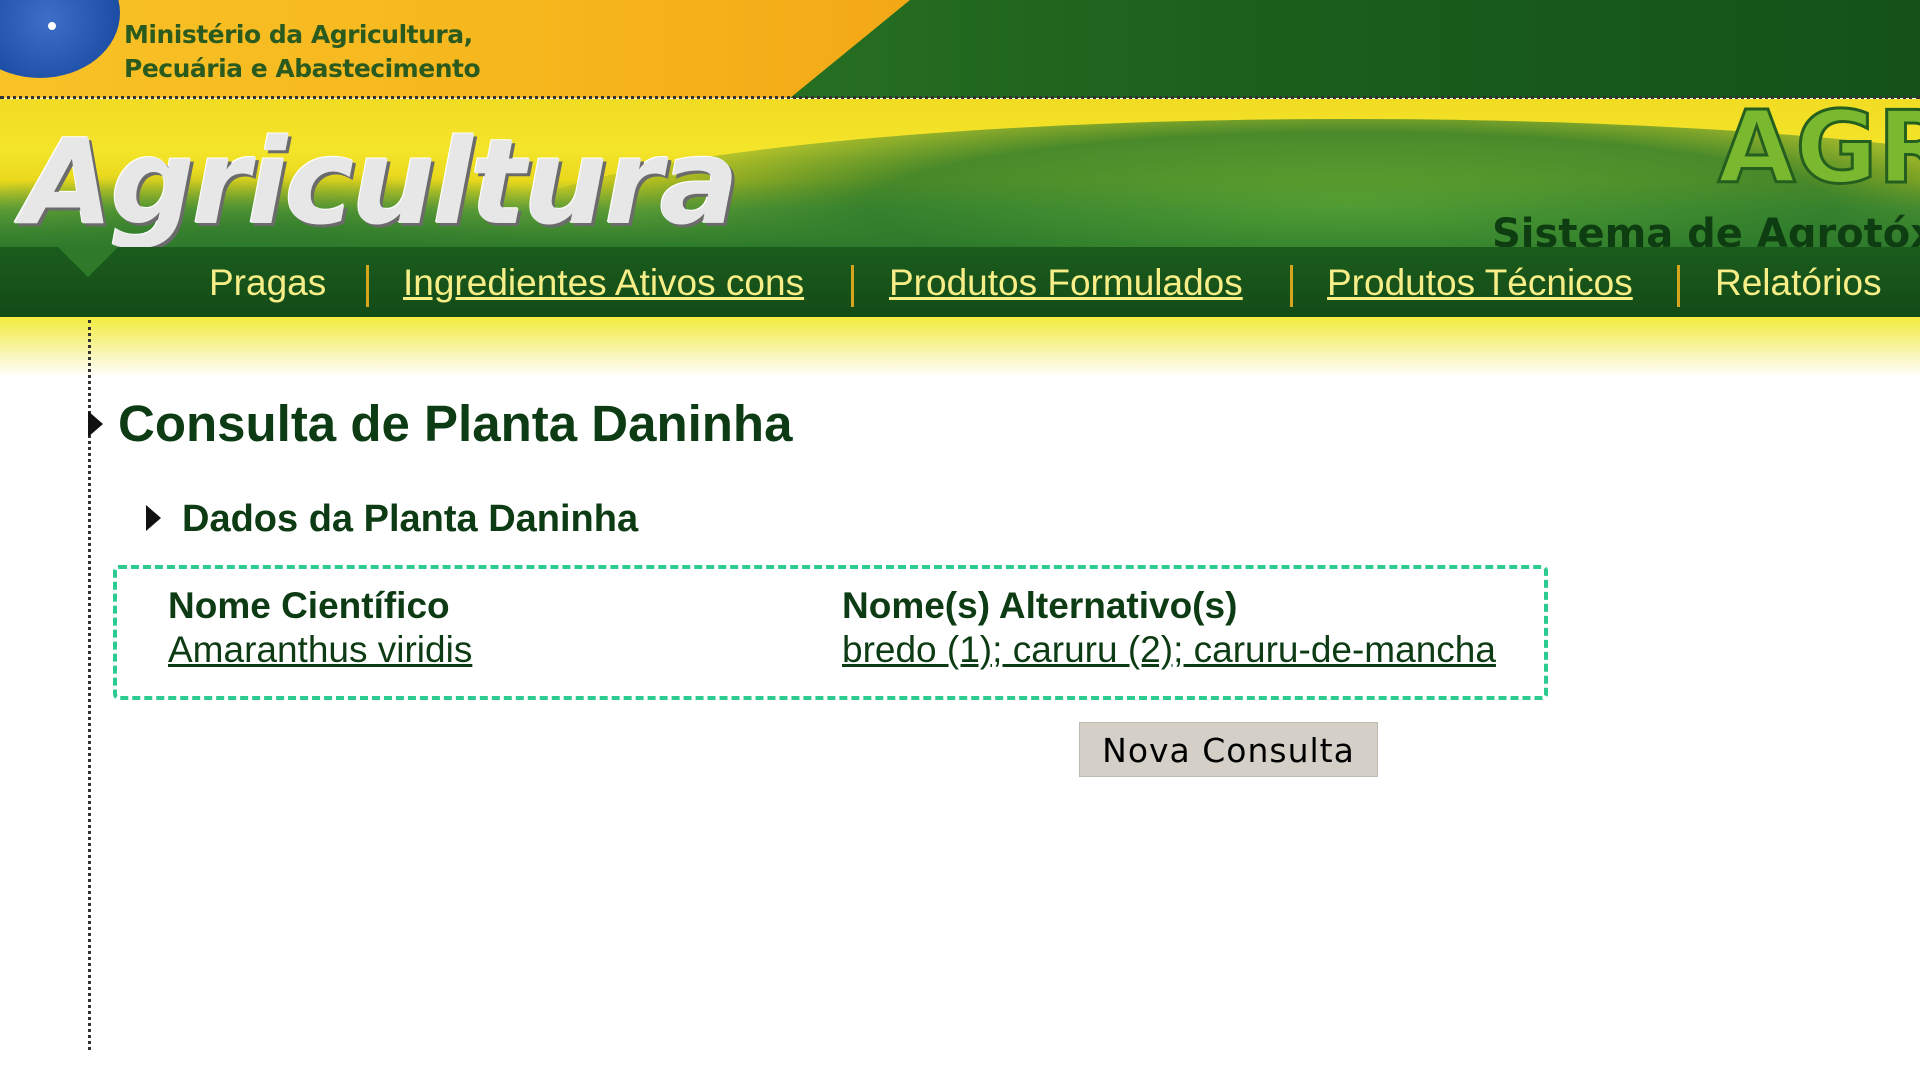 The image size is (1920, 1080). What do you see at coordinates (380, 182) in the screenshot?
I see `site-brand-logo: Agricultura` at bounding box center [380, 182].